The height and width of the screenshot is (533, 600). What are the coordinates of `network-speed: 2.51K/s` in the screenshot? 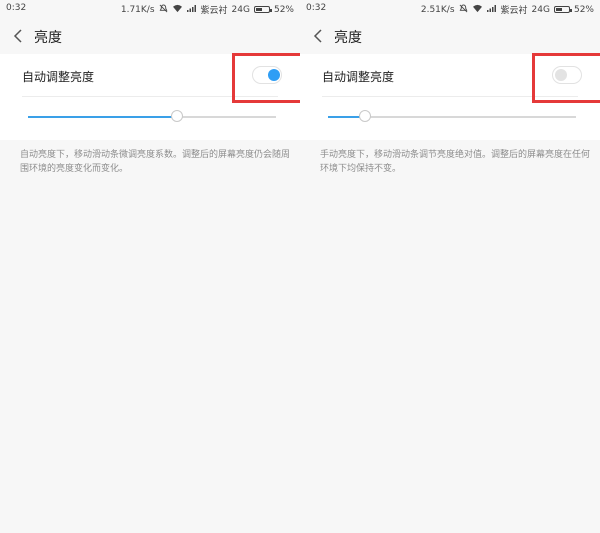 It's located at (437, 9).